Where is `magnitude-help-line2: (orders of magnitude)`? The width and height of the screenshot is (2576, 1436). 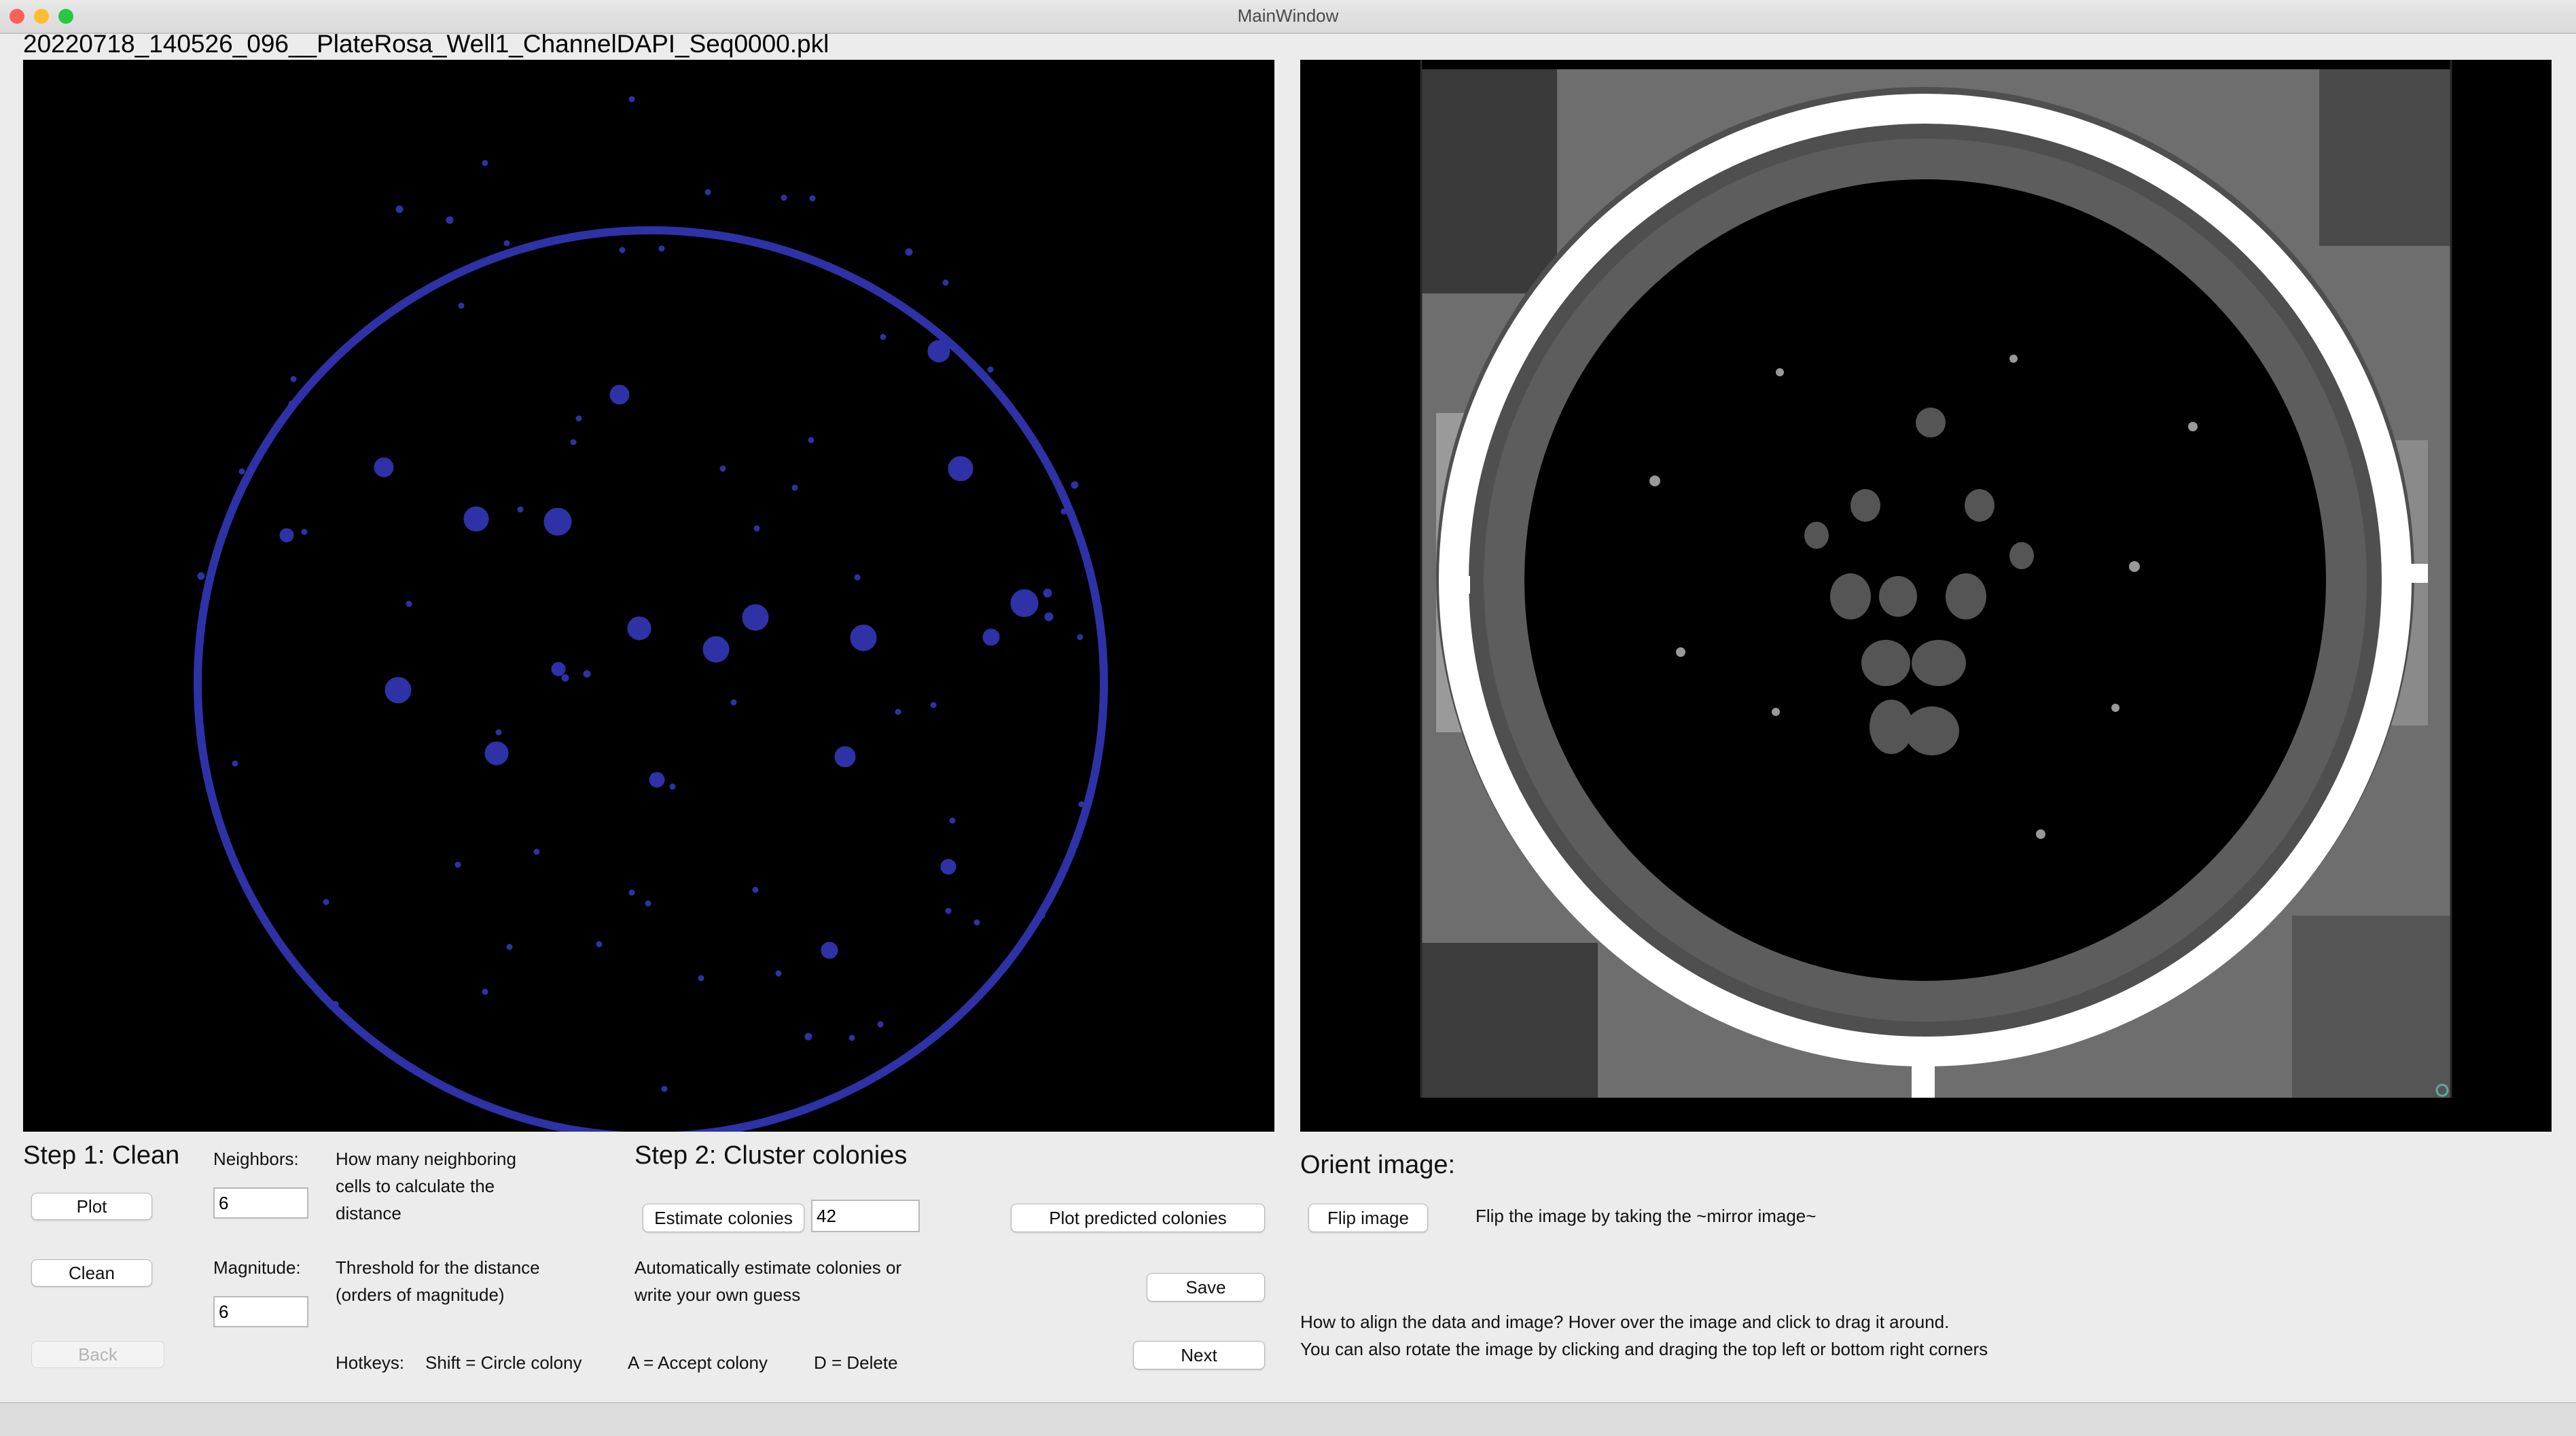 magnitude-help-line2: (orders of magnitude) is located at coordinates (421, 1295).